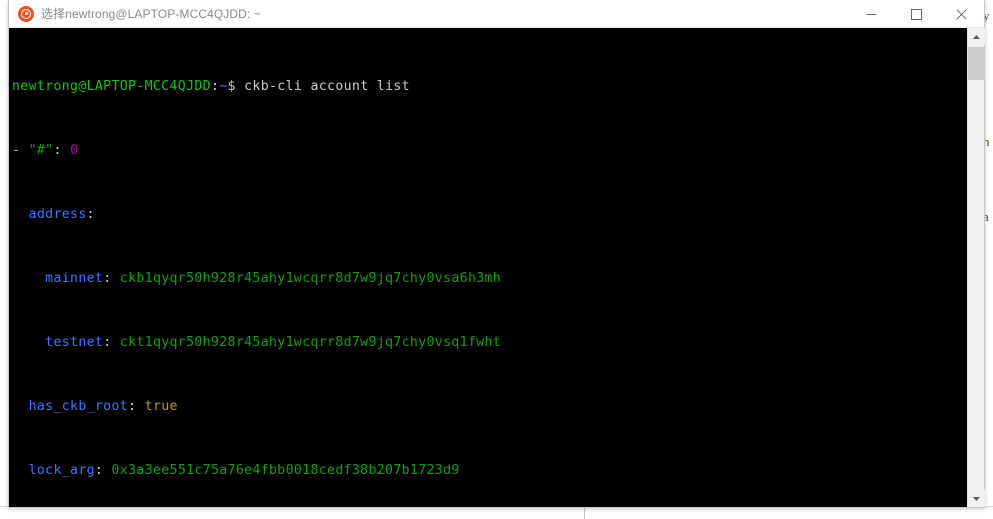 The image size is (993, 519). What do you see at coordinates (231, 86) in the screenshot?
I see `prompt-symbol: $` at bounding box center [231, 86].